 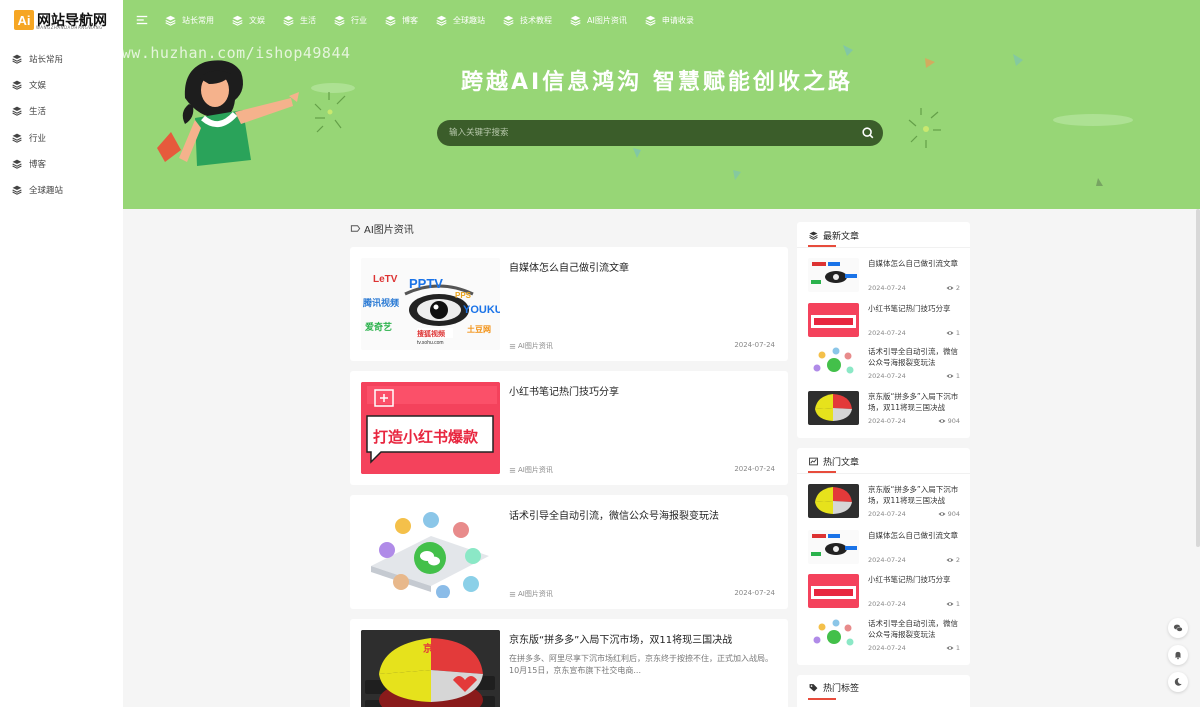 What do you see at coordinates (536, 20) in the screenshot?
I see `nav-label: 技术教程` at bounding box center [536, 20].